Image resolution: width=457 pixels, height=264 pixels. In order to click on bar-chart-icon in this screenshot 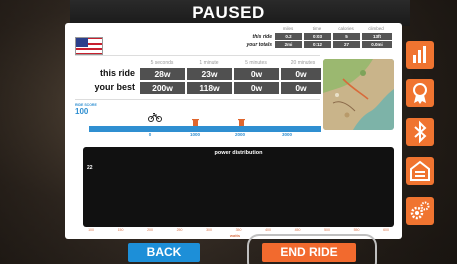, I will do `click(419, 54)`.